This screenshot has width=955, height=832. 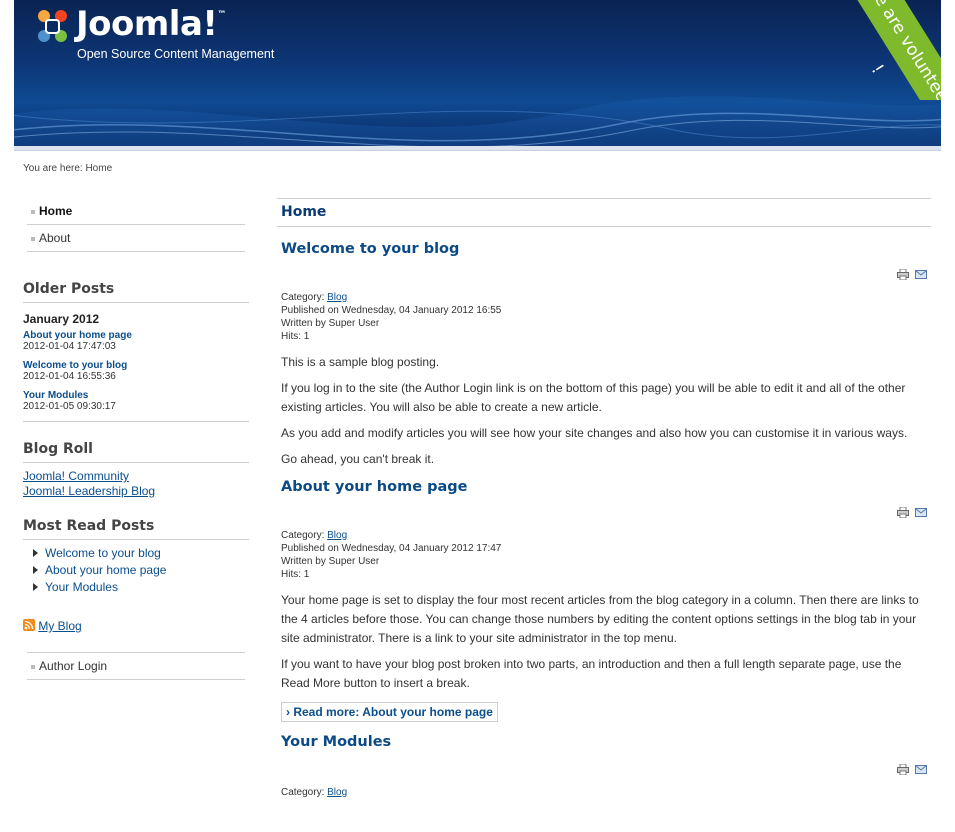 What do you see at coordinates (606, 487) in the screenshot?
I see `article-title: About your home page` at bounding box center [606, 487].